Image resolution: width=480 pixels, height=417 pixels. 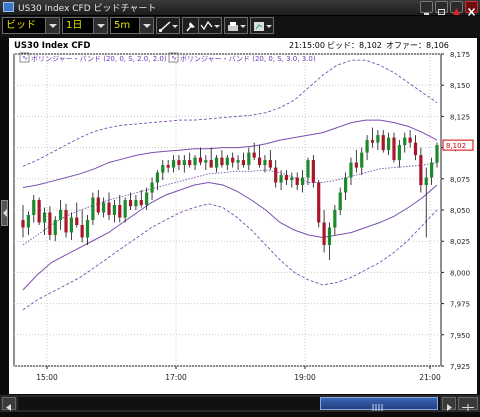 What do you see at coordinates (99, 59) in the screenshot?
I see `legend-bollinger-2sd: ボリンジャー・バンド (20, 0, S, 2.0, 2.0)` at bounding box center [99, 59].